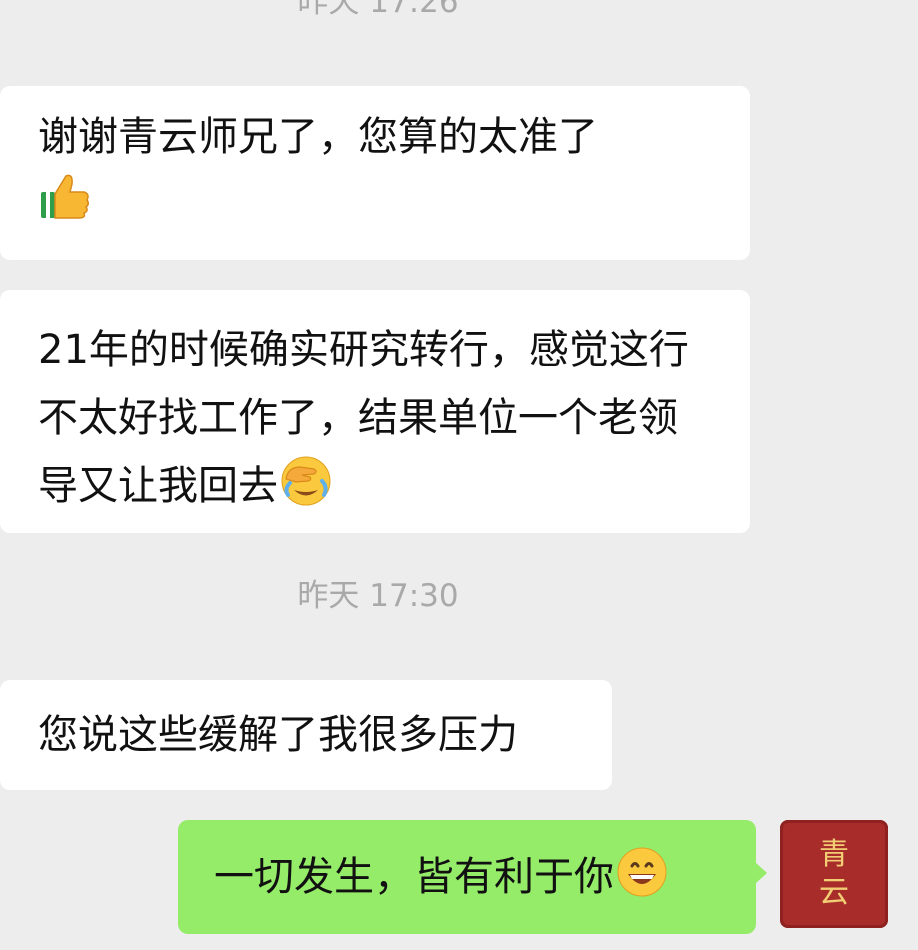 The image size is (918, 950). I want to click on face-palm-icon, so click(306, 491).